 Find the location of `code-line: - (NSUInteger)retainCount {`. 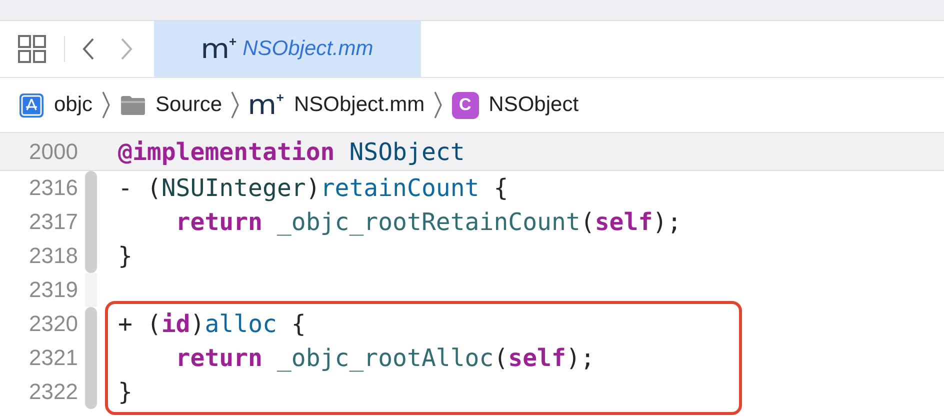

code-line: - (NSUInteger)retainCount { is located at coordinates (314, 188).